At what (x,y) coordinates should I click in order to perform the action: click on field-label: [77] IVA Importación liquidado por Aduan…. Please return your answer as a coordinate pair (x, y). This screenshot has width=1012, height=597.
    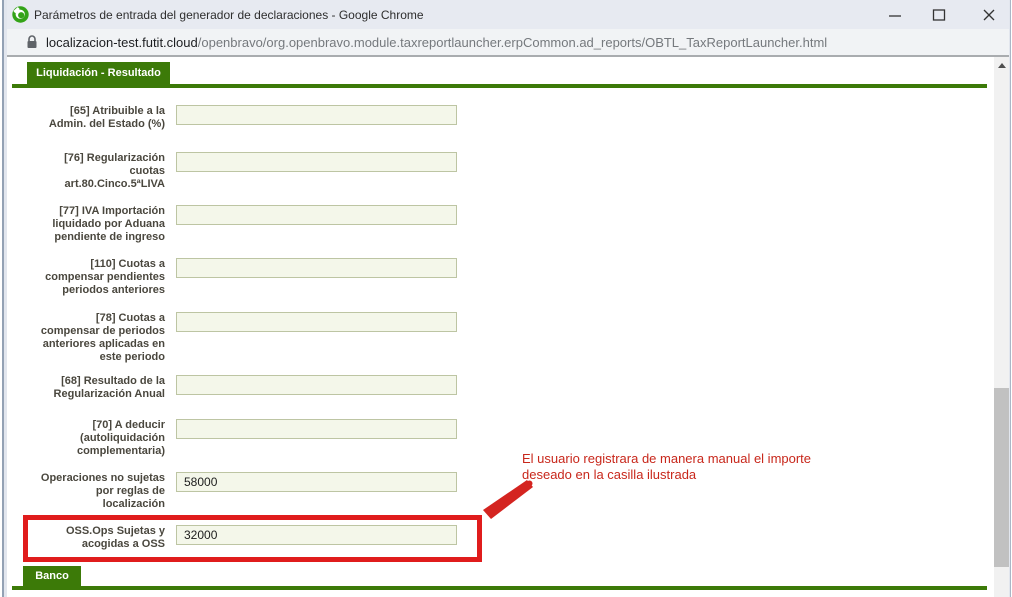
    Looking at the image, I should click on (108, 224).